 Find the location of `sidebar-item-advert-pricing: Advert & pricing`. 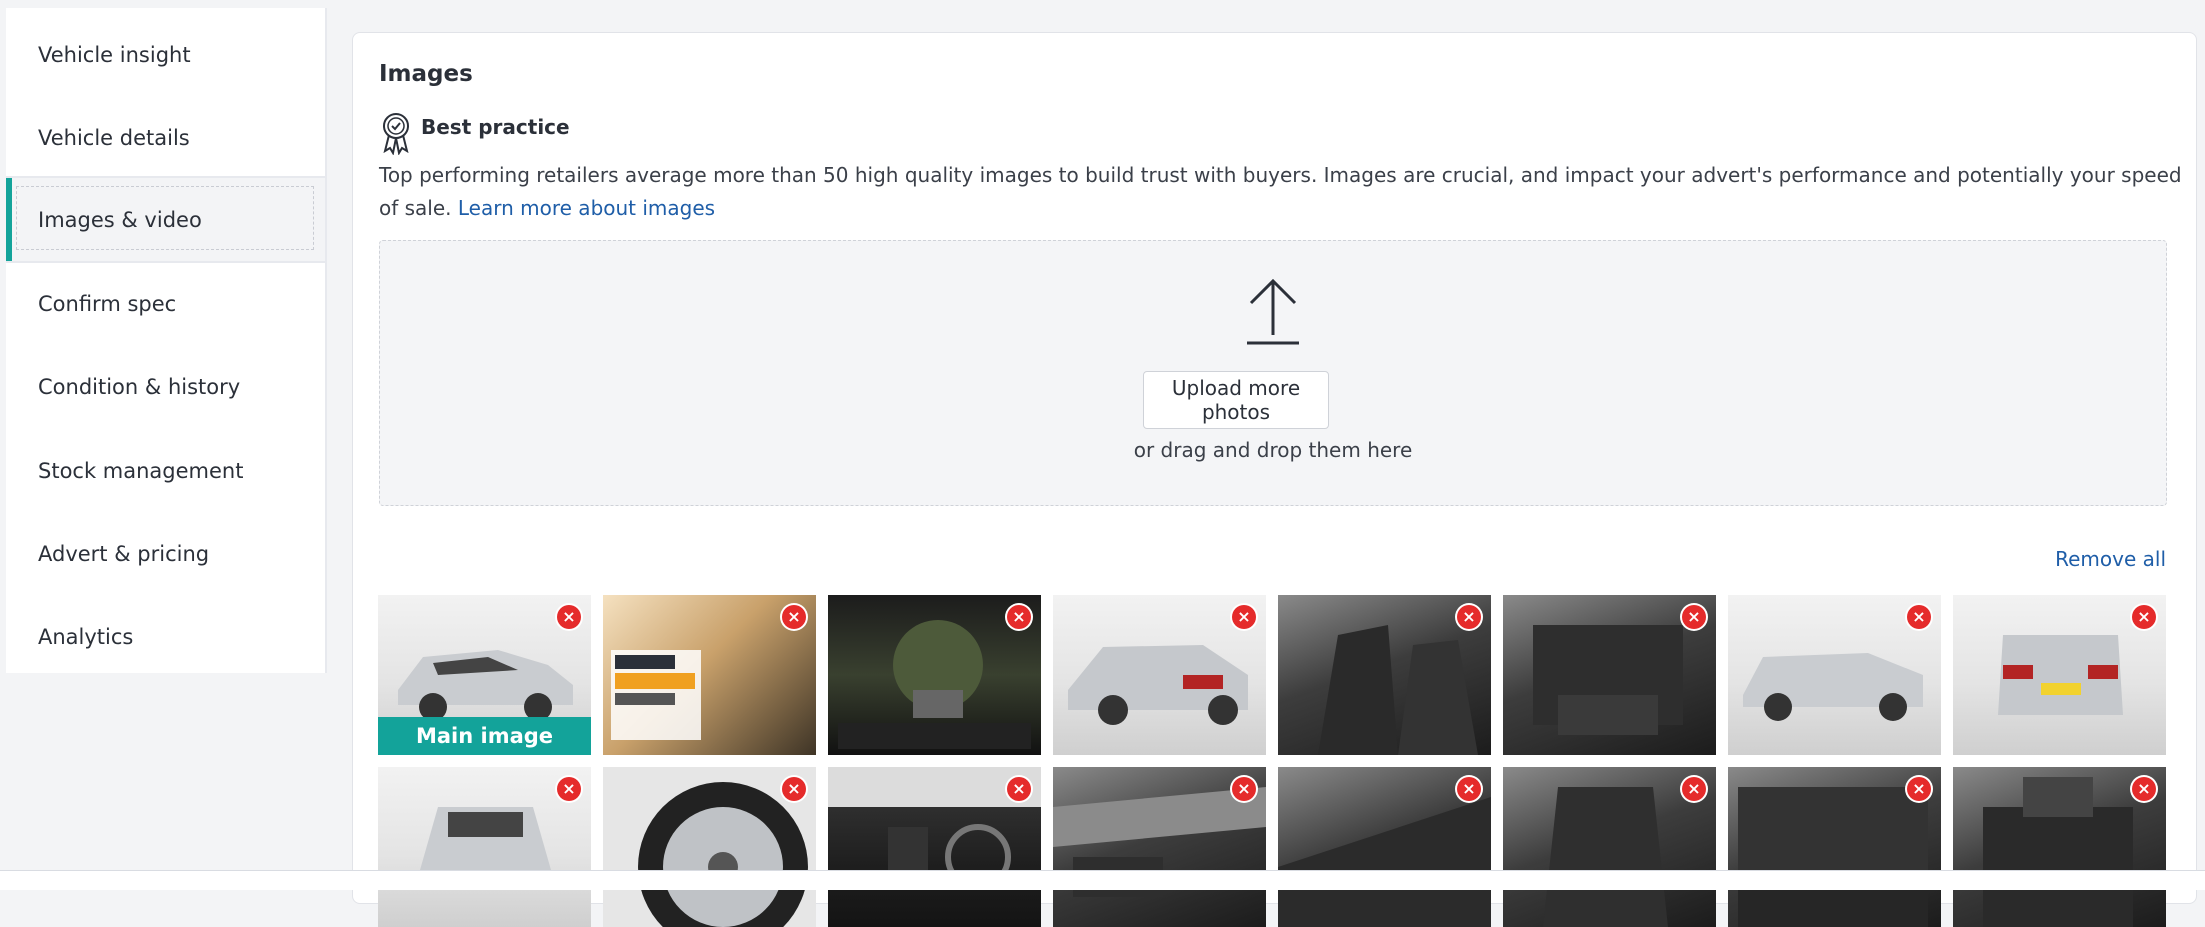

sidebar-item-advert-pricing: Advert & pricing is located at coordinates (165, 553).